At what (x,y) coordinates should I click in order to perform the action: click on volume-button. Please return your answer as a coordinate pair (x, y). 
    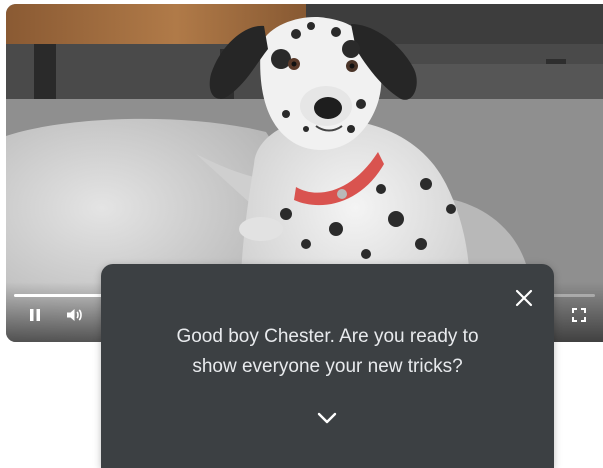
    Looking at the image, I should click on (74, 315).